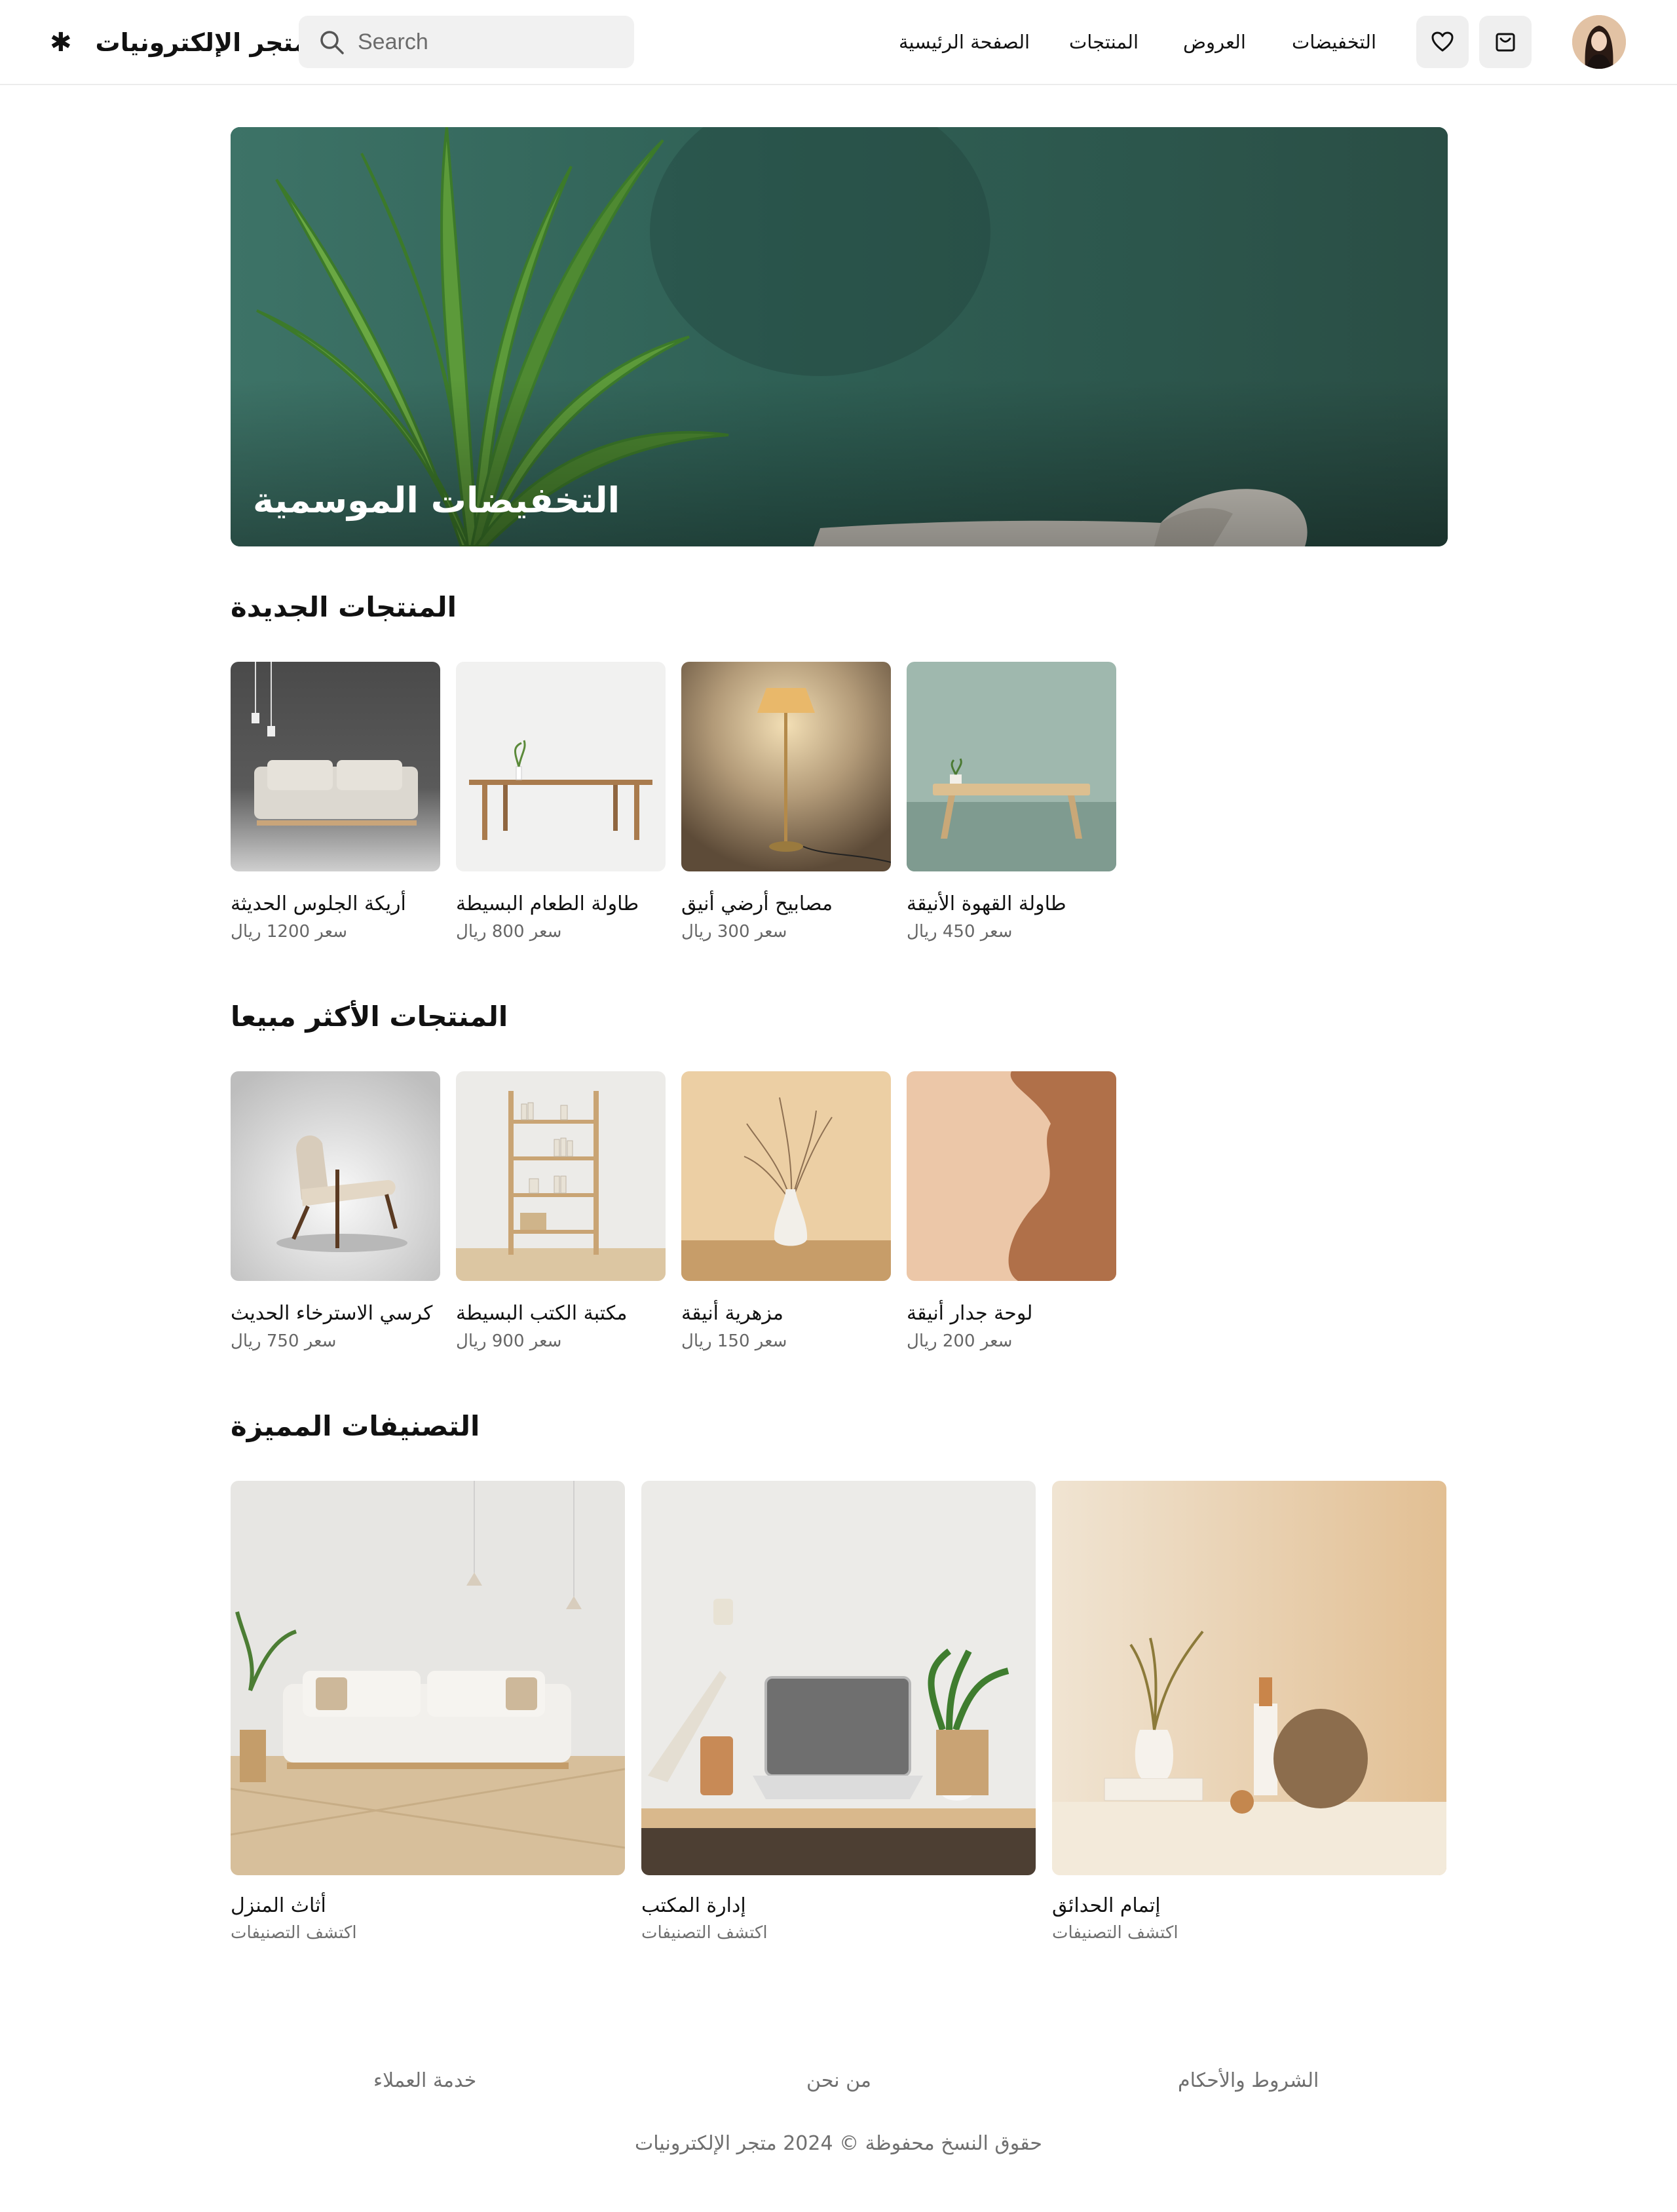  What do you see at coordinates (1249, 1678) in the screenshot?
I see `decor-accessories-image` at bounding box center [1249, 1678].